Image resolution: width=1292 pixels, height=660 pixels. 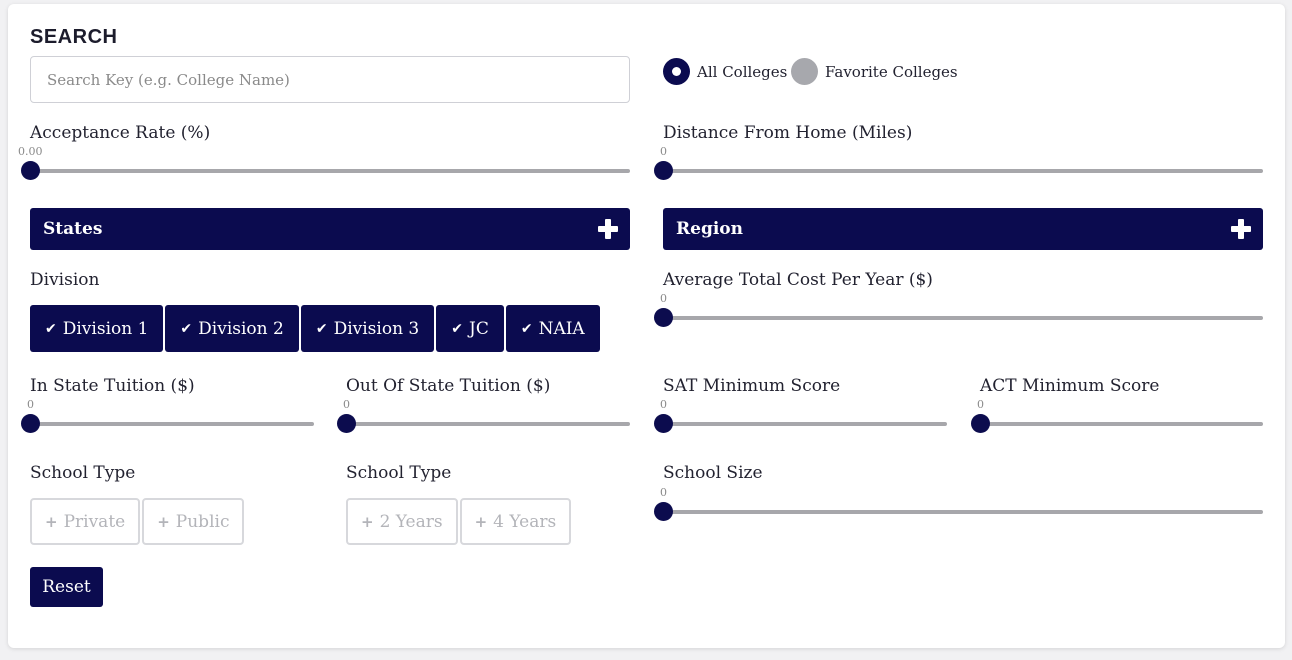 I want to click on out-of-state-tuition-slider, so click(x=483, y=424).